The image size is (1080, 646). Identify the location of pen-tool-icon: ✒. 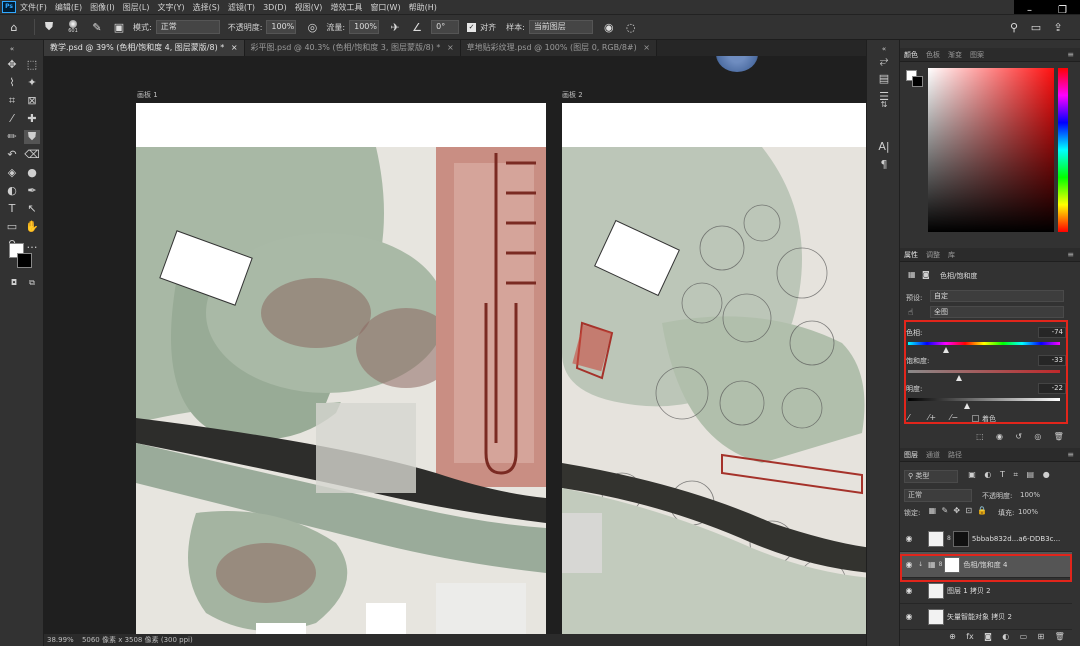
(32, 191).